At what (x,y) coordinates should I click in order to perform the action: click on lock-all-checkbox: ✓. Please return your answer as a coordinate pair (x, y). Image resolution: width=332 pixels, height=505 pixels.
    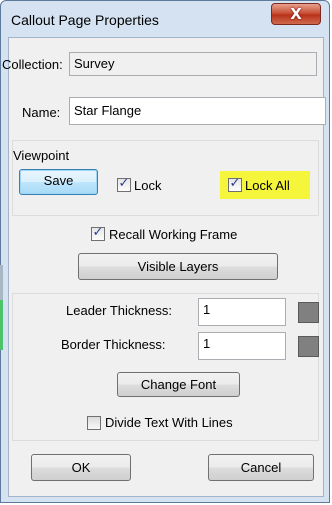
    Looking at the image, I should click on (235, 184).